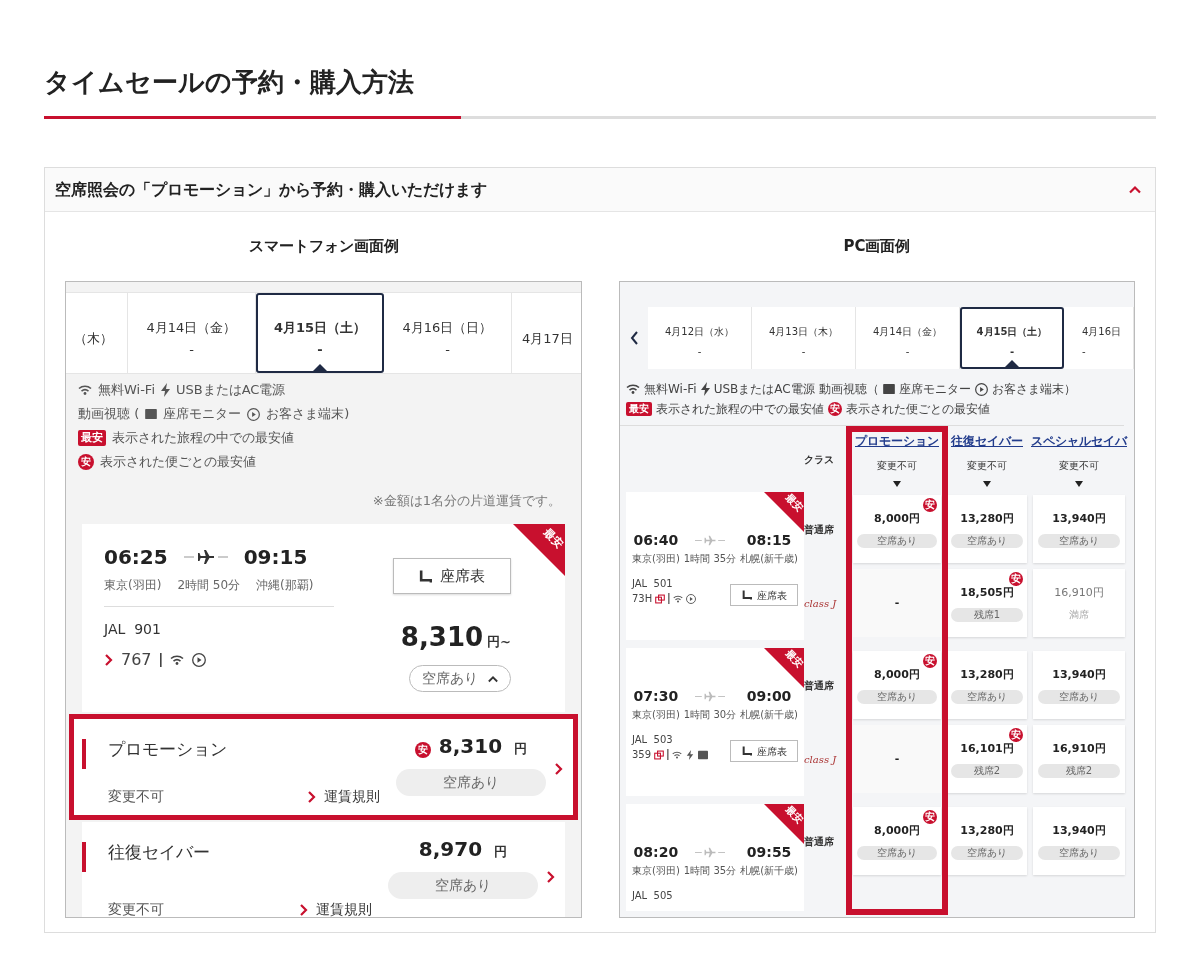 The height and width of the screenshot is (964, 1200). What do you see at coordinates (466, 501) in the screenshot?
I see `fare-note: ※金額は1名分の片道運賃です。` at bounding box center [466, 501].